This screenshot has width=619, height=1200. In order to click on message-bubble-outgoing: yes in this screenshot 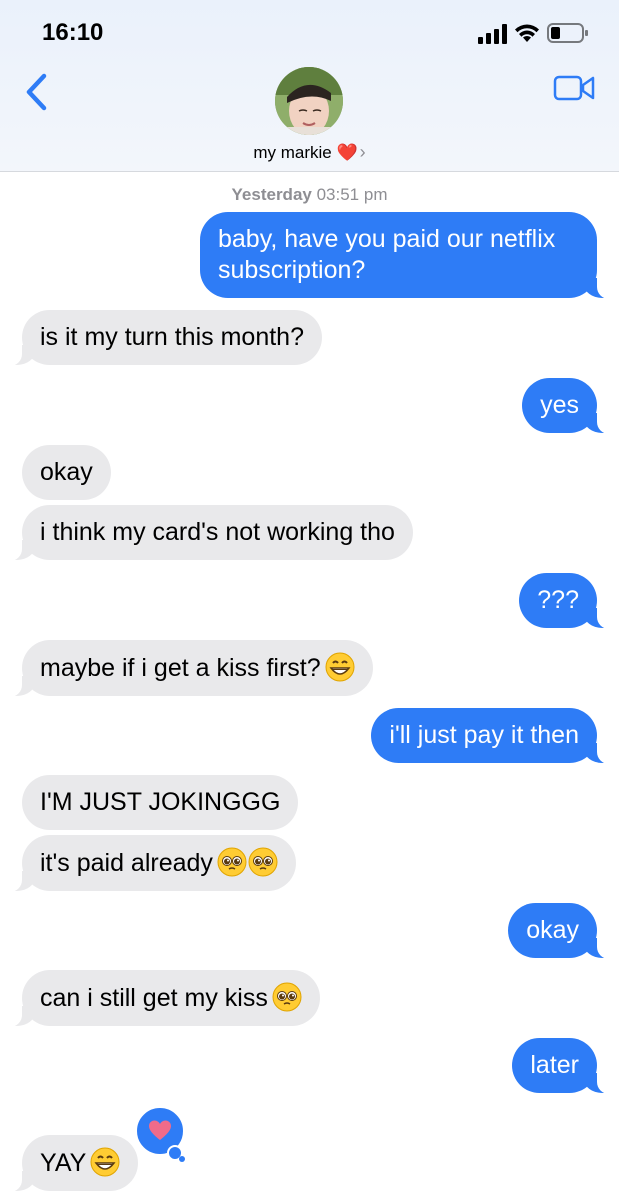, I will do `click(565, 406)`.